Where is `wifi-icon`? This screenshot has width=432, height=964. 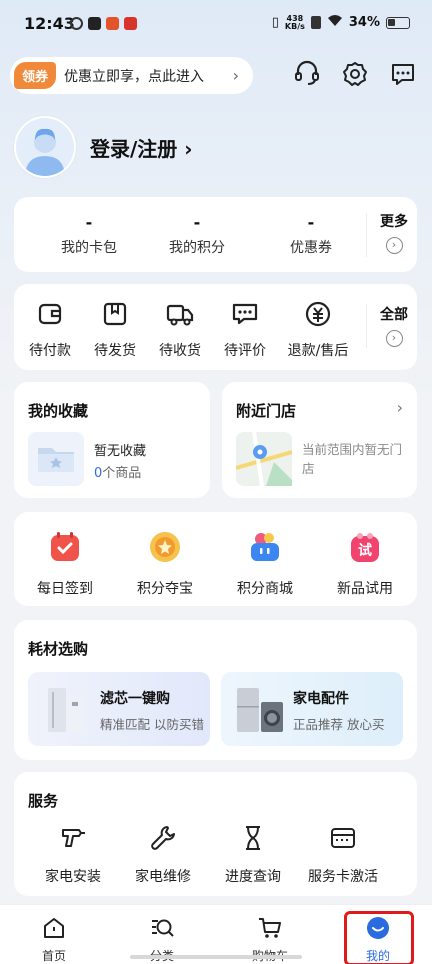
wifi-icon is located at coordinates (335, 22).